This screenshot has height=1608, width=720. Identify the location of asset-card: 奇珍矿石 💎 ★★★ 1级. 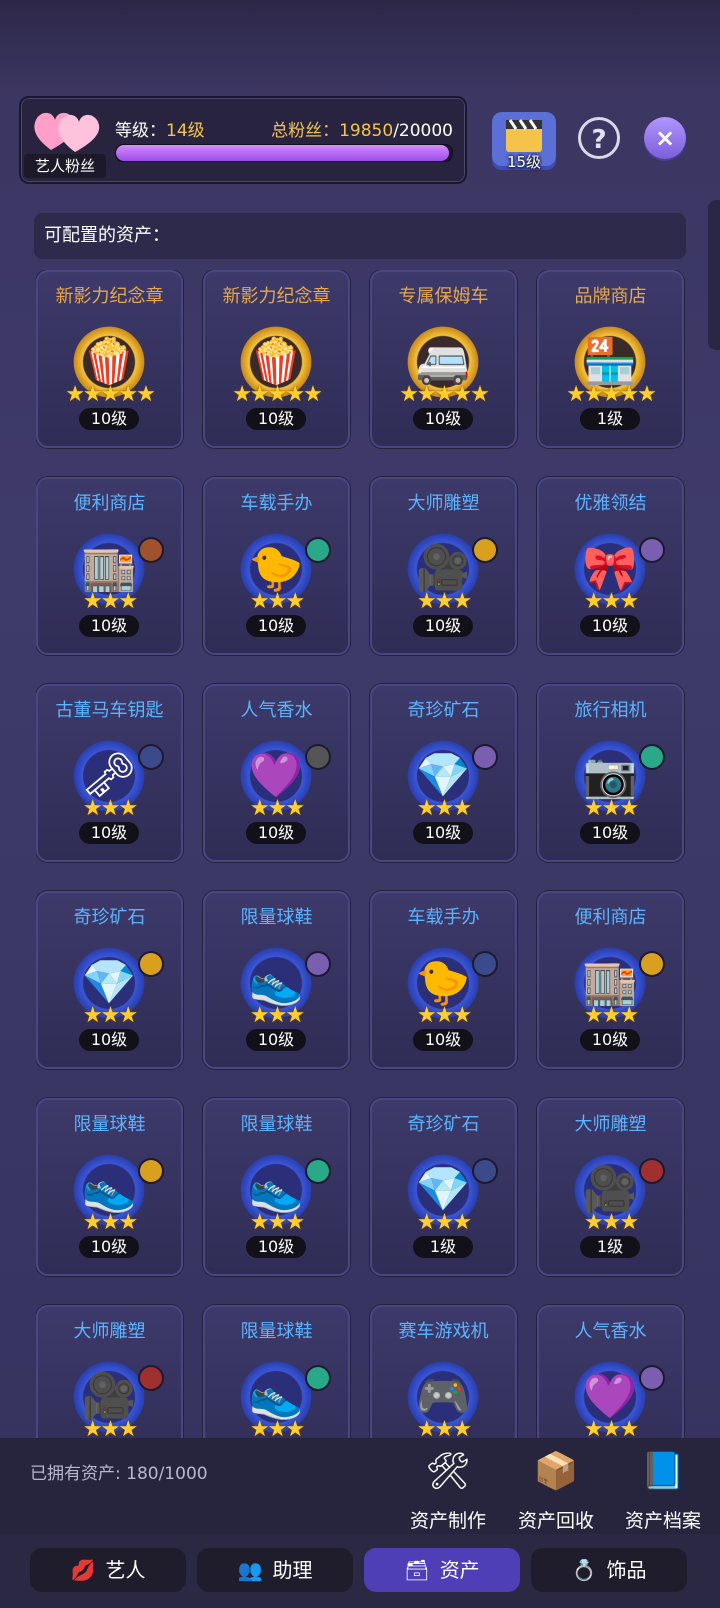
(443, 1187).